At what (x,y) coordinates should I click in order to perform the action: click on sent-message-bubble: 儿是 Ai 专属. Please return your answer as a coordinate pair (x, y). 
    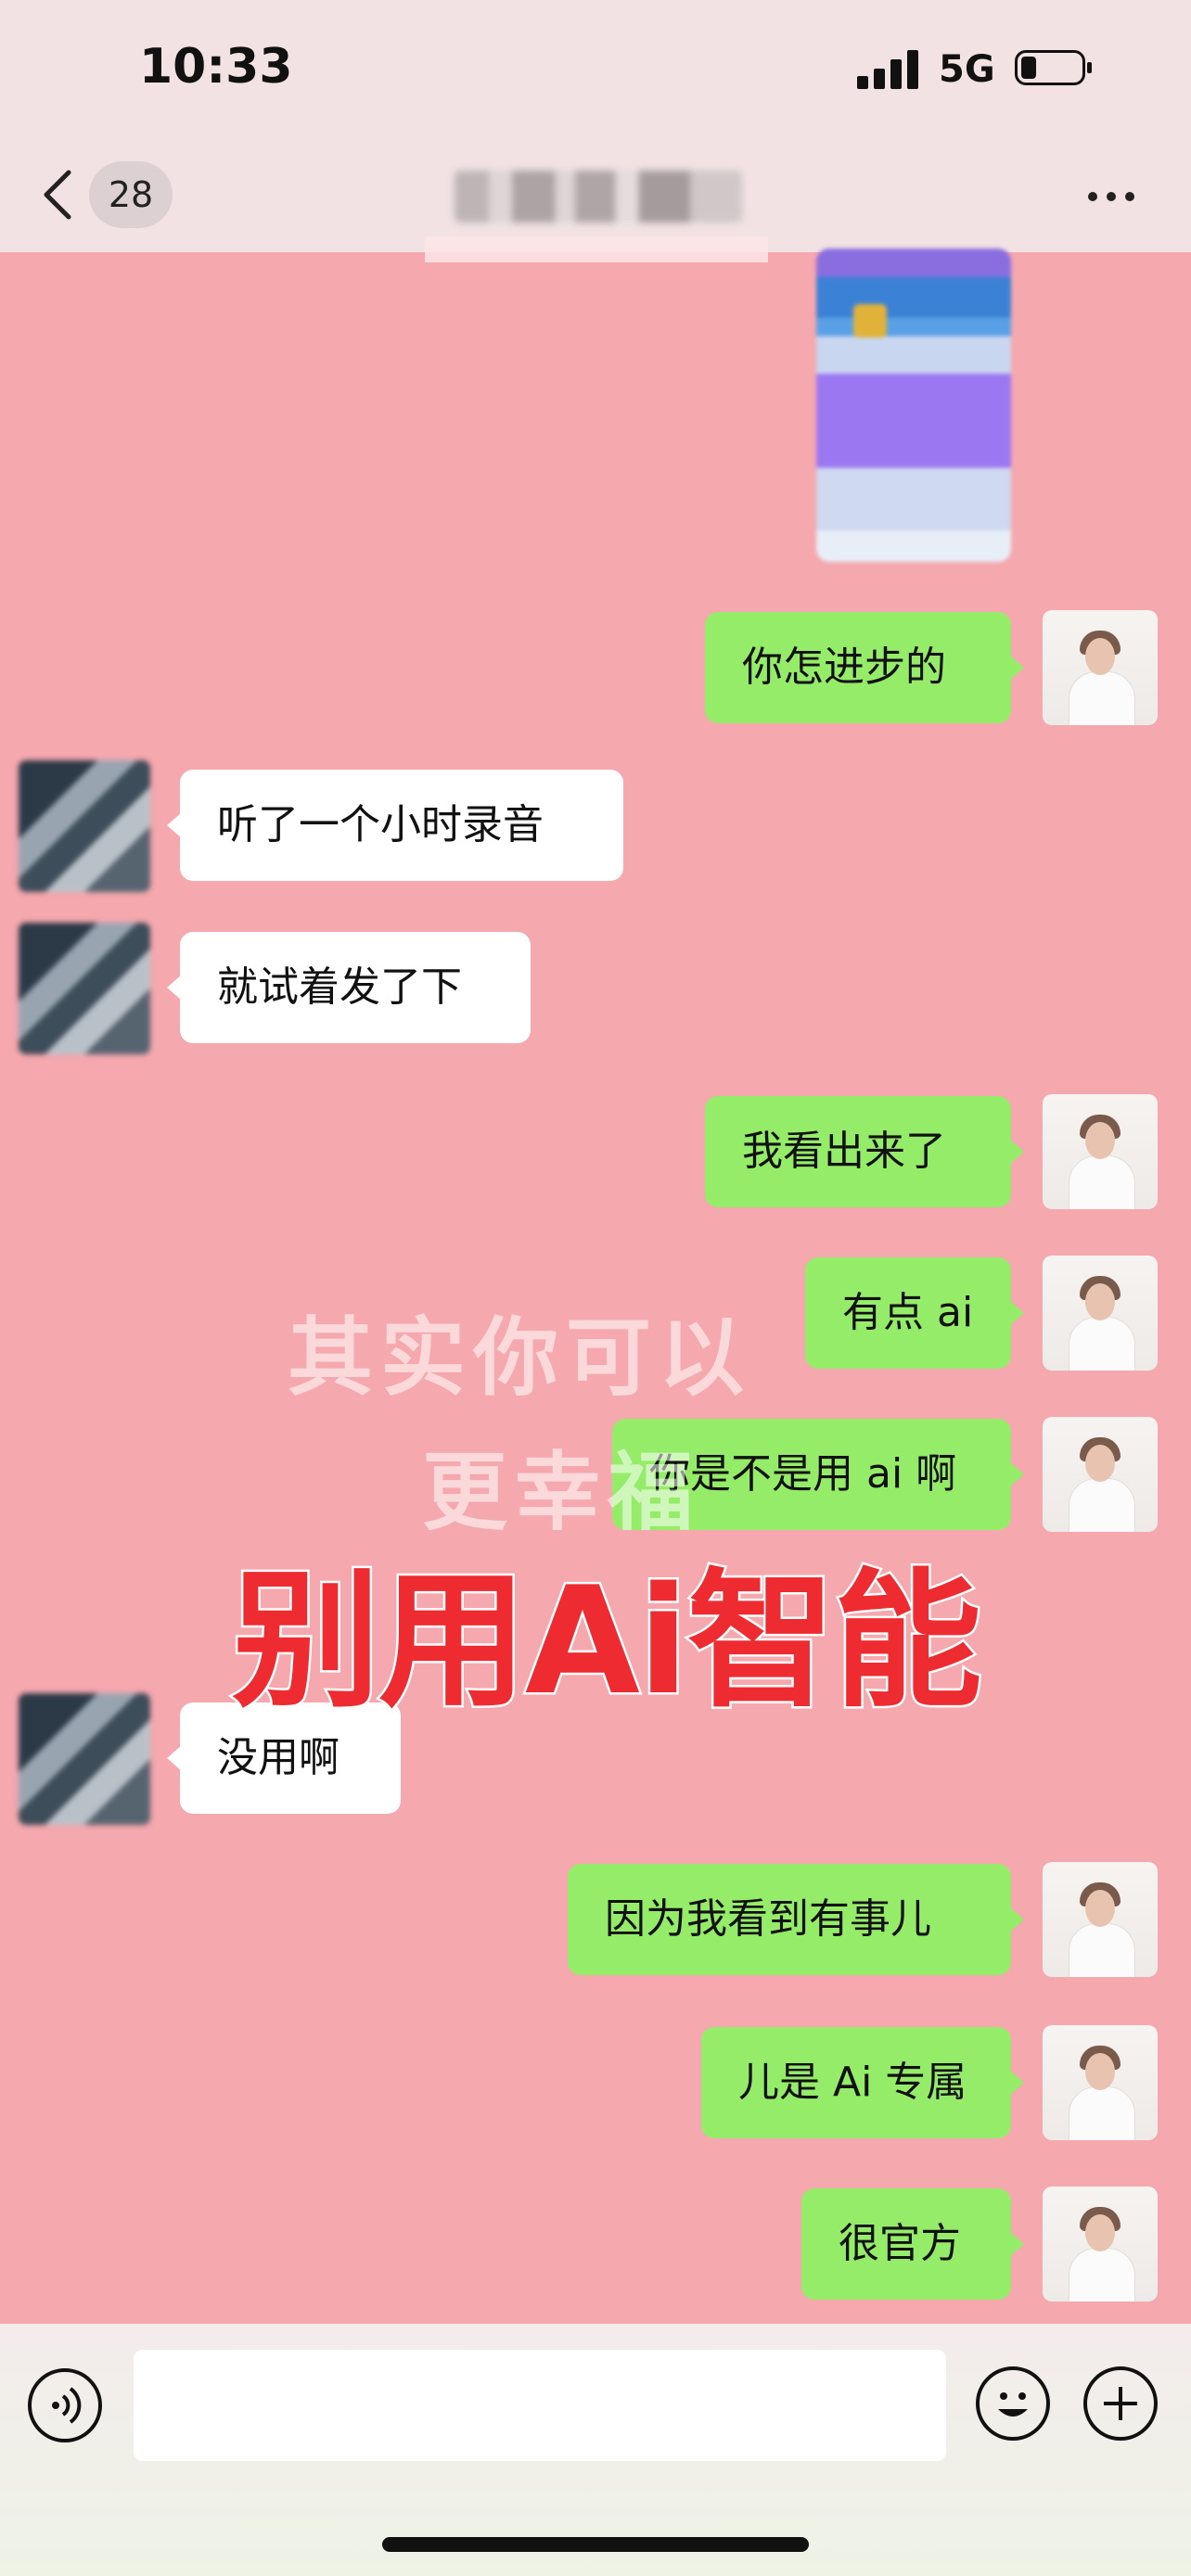
    Looking at the image, I should click on (862, 2083).